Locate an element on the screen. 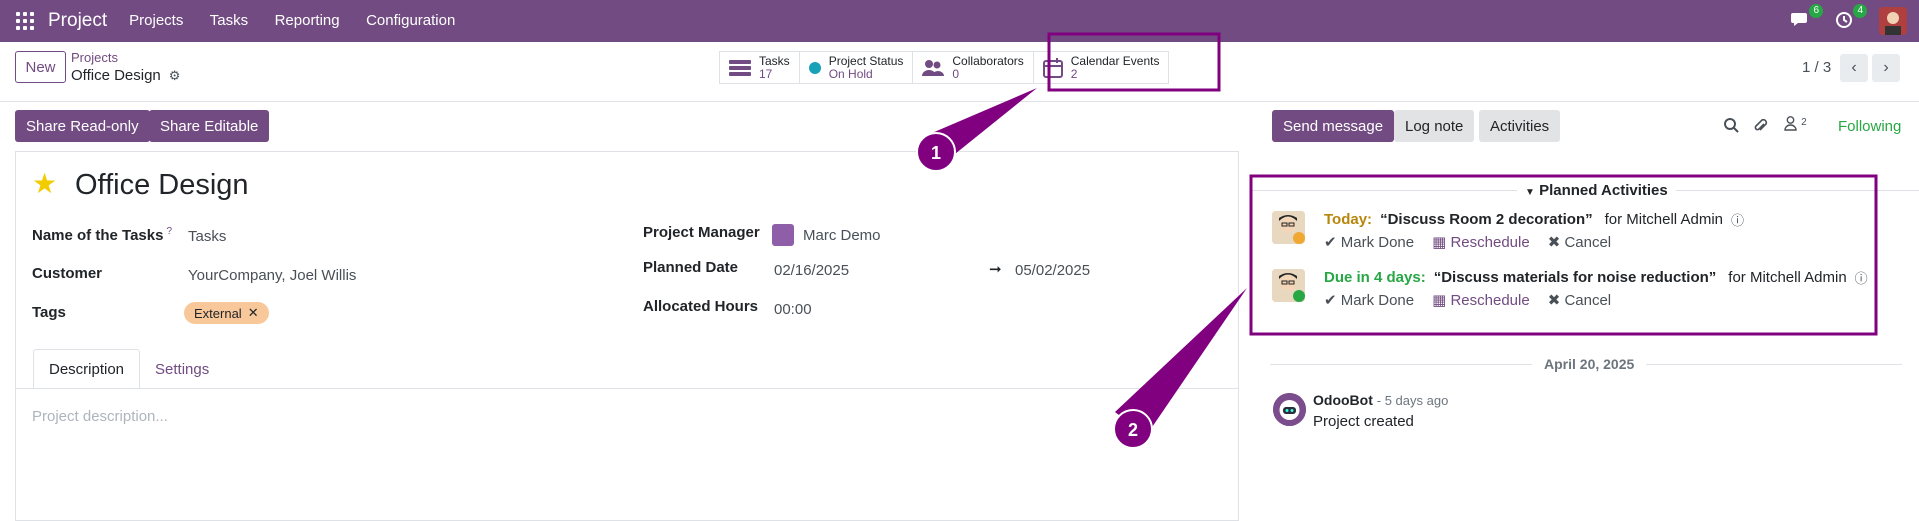  activity-due-label: Due in 4 days: is located at coordinates (1375, 277).